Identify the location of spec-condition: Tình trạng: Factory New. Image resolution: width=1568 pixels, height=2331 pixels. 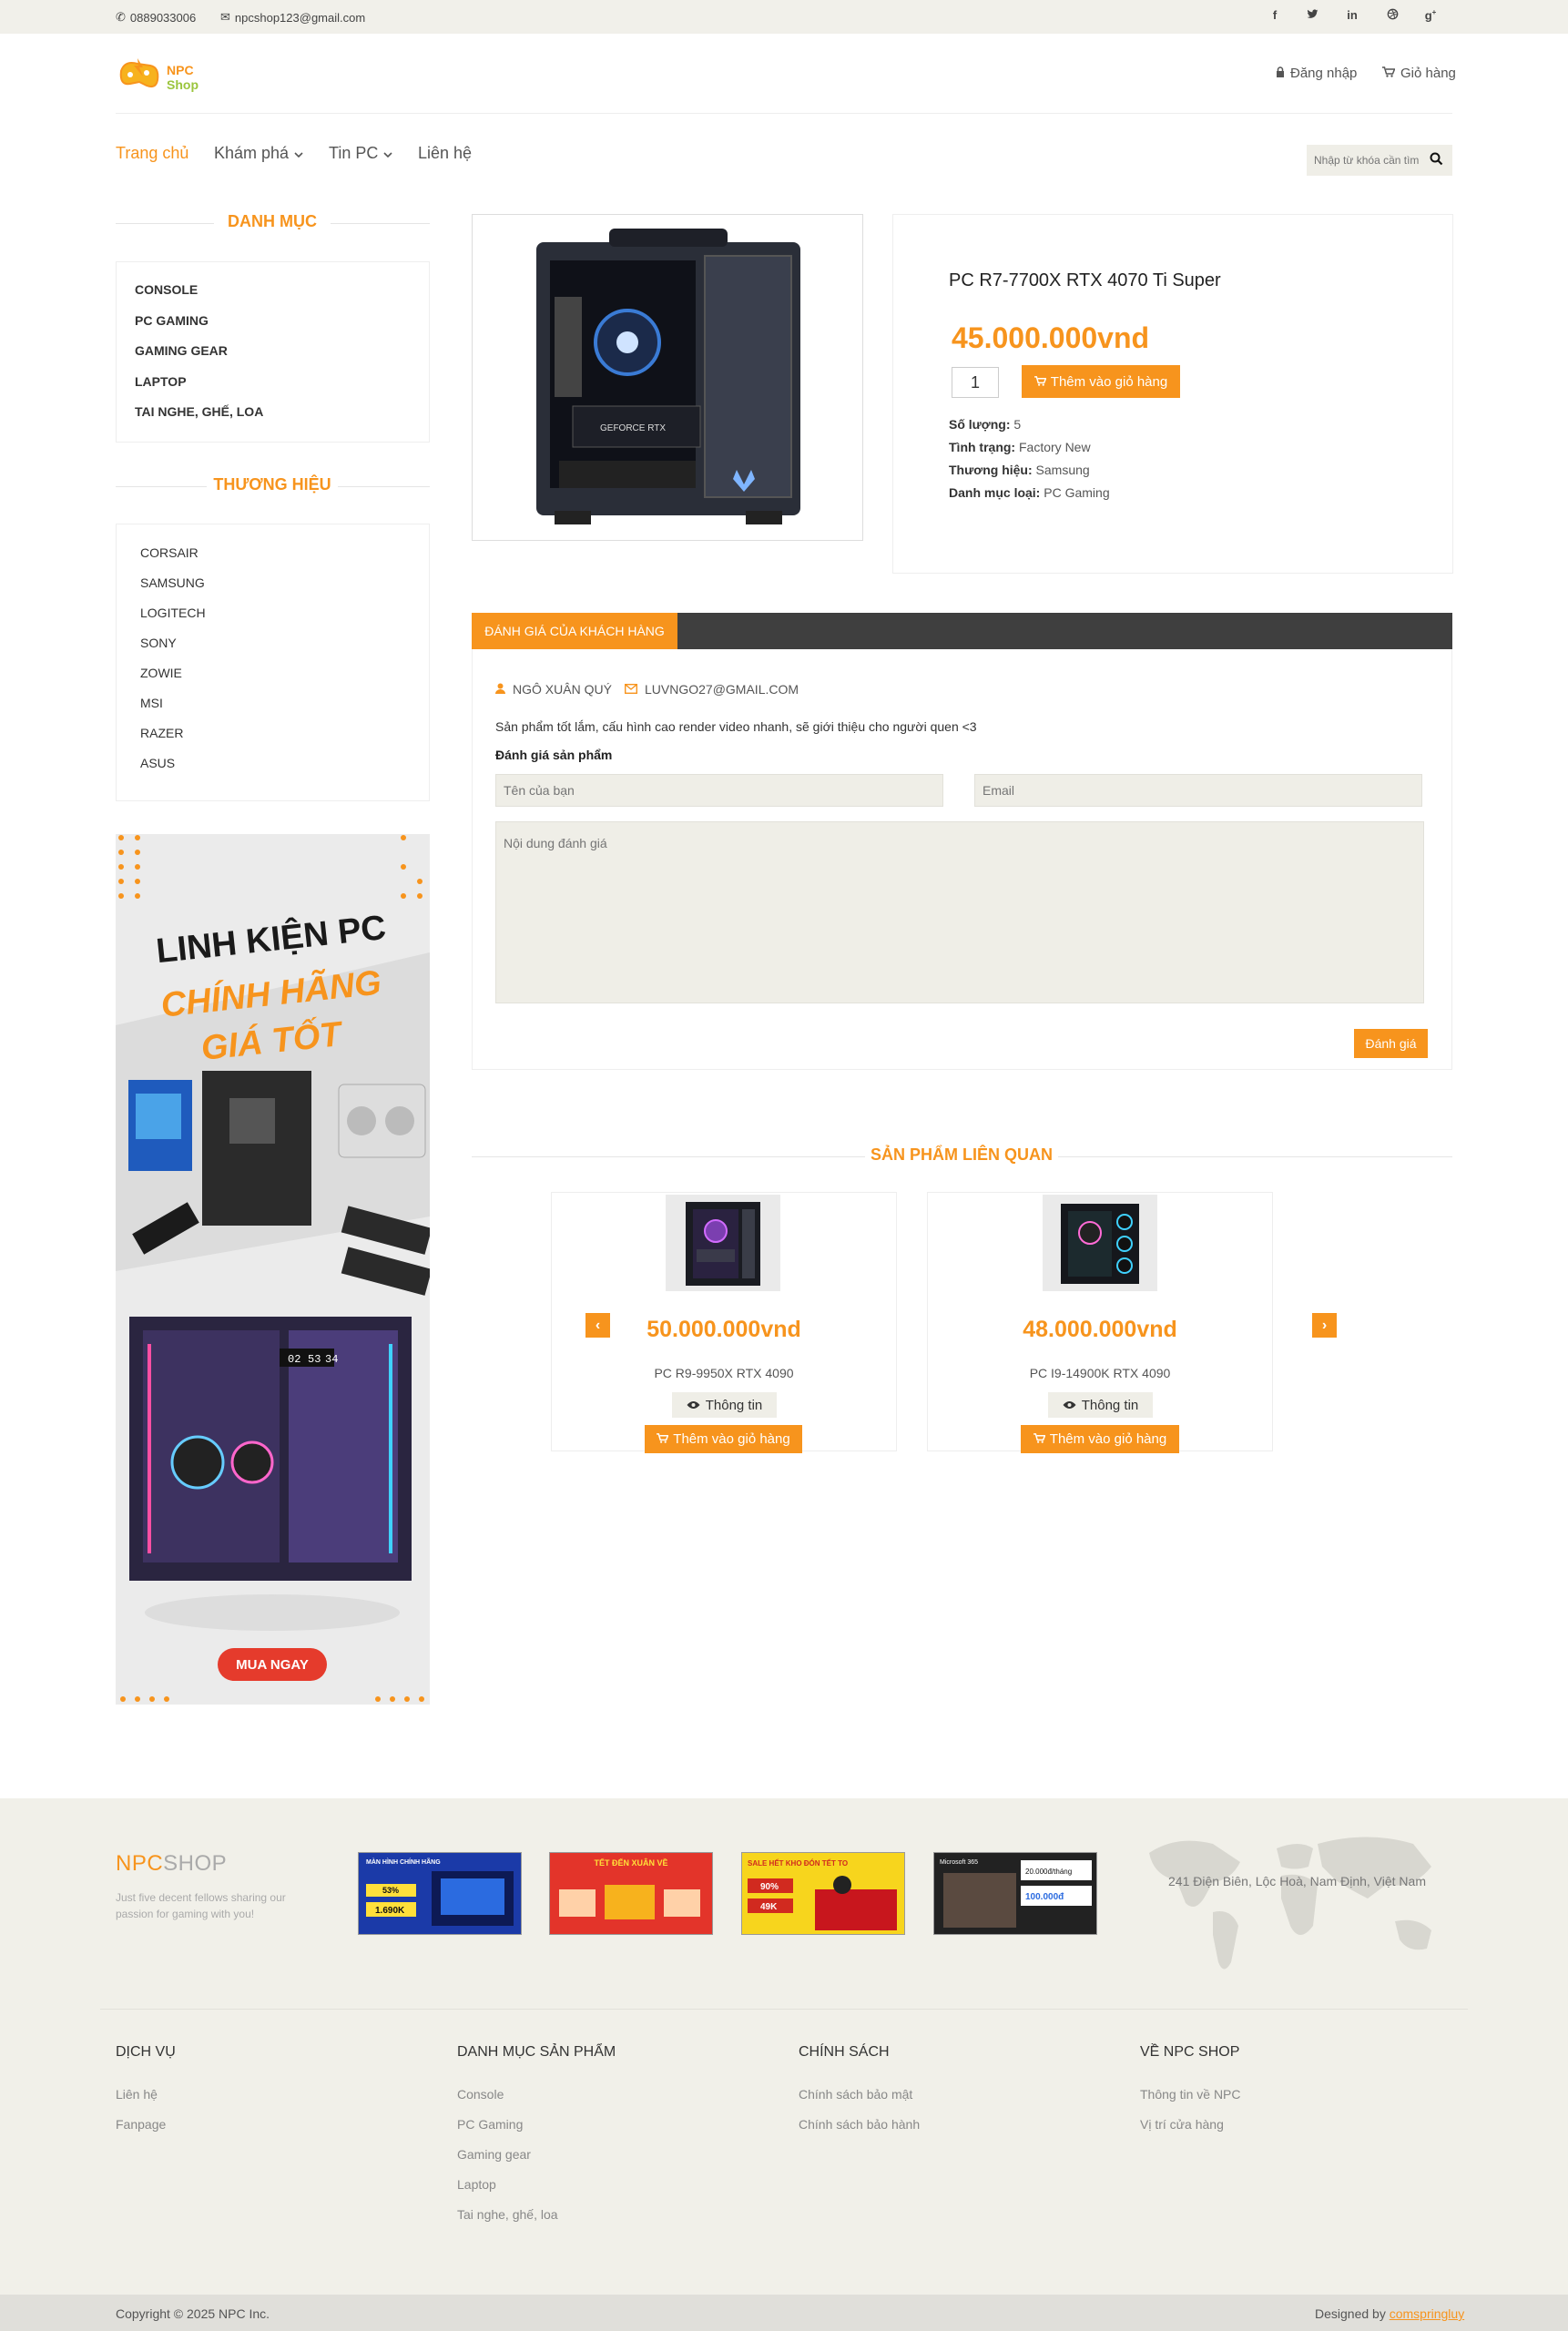
(1020, 447).